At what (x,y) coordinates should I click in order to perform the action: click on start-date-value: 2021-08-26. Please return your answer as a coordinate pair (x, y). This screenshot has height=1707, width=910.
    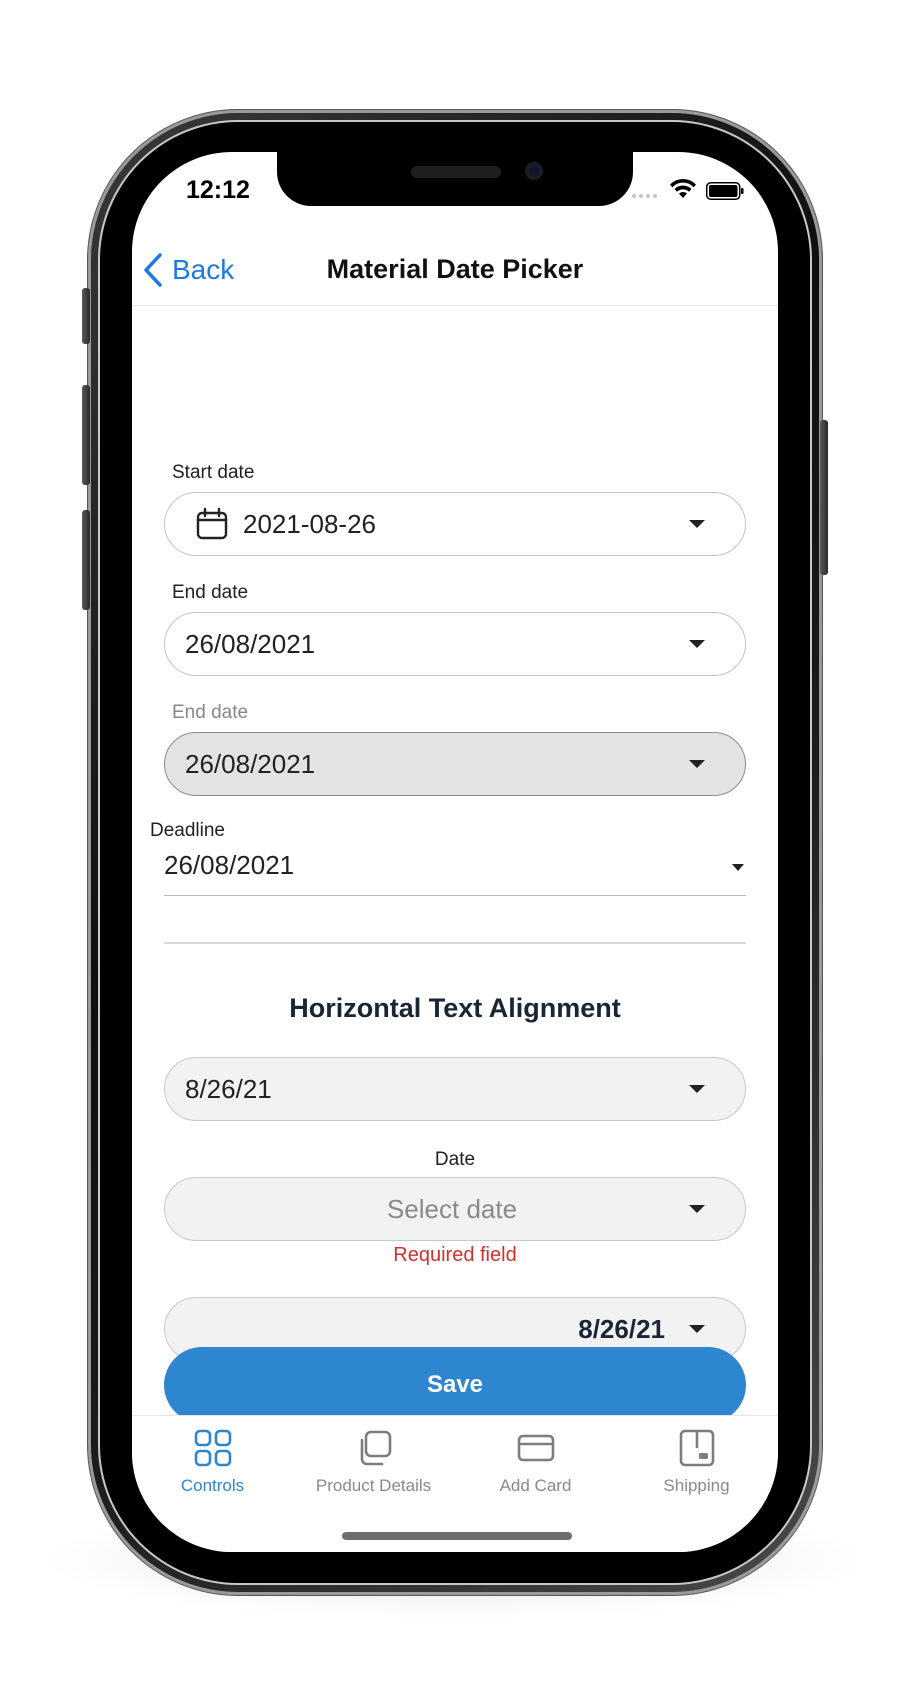
    Looking at the image, I should click on (309, 523).